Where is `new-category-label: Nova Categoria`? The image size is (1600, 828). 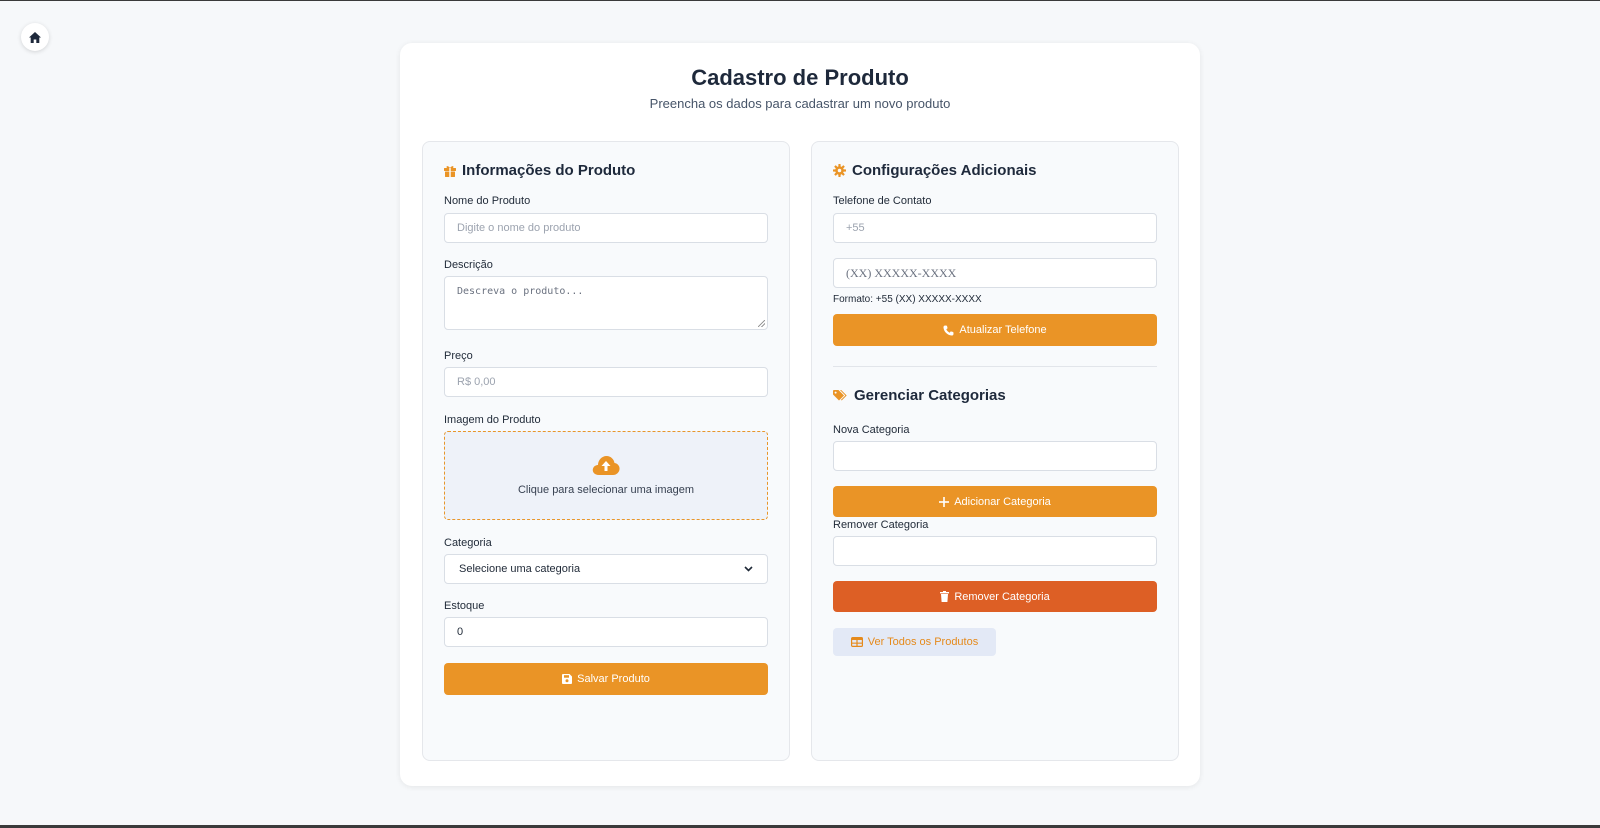
new-category-label: Nova Categoria is located at coordinates (871, 430).